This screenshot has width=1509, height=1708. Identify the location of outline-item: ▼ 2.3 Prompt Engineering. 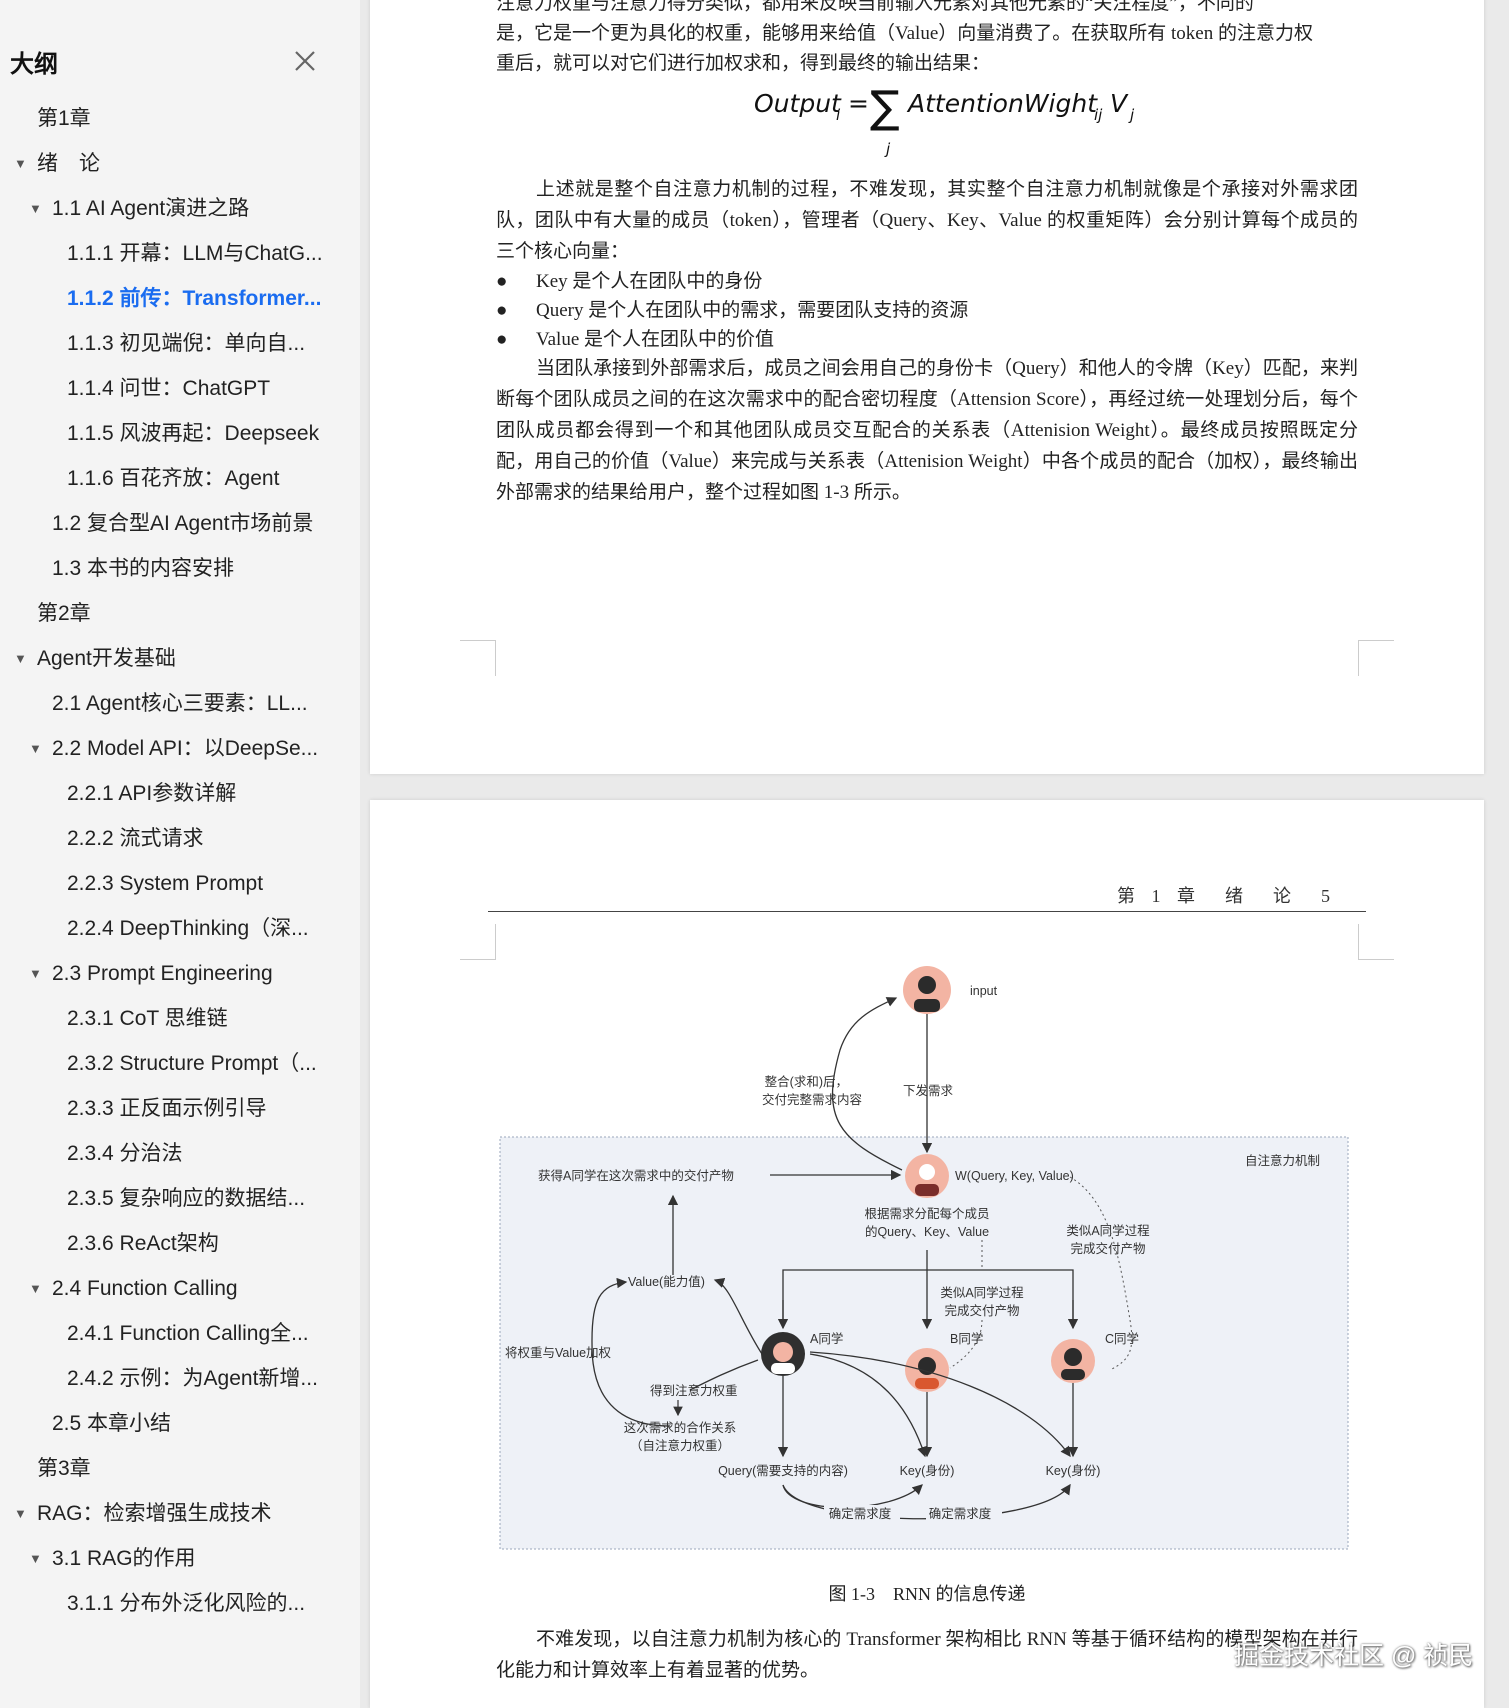
(180, 973).